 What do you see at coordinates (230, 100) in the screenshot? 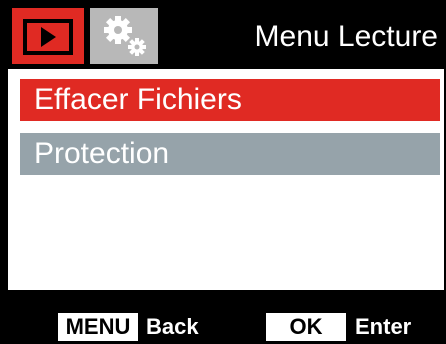
I see `menu-item-delete-files: Effacer Fichiers` at bounding box center [230, 100].